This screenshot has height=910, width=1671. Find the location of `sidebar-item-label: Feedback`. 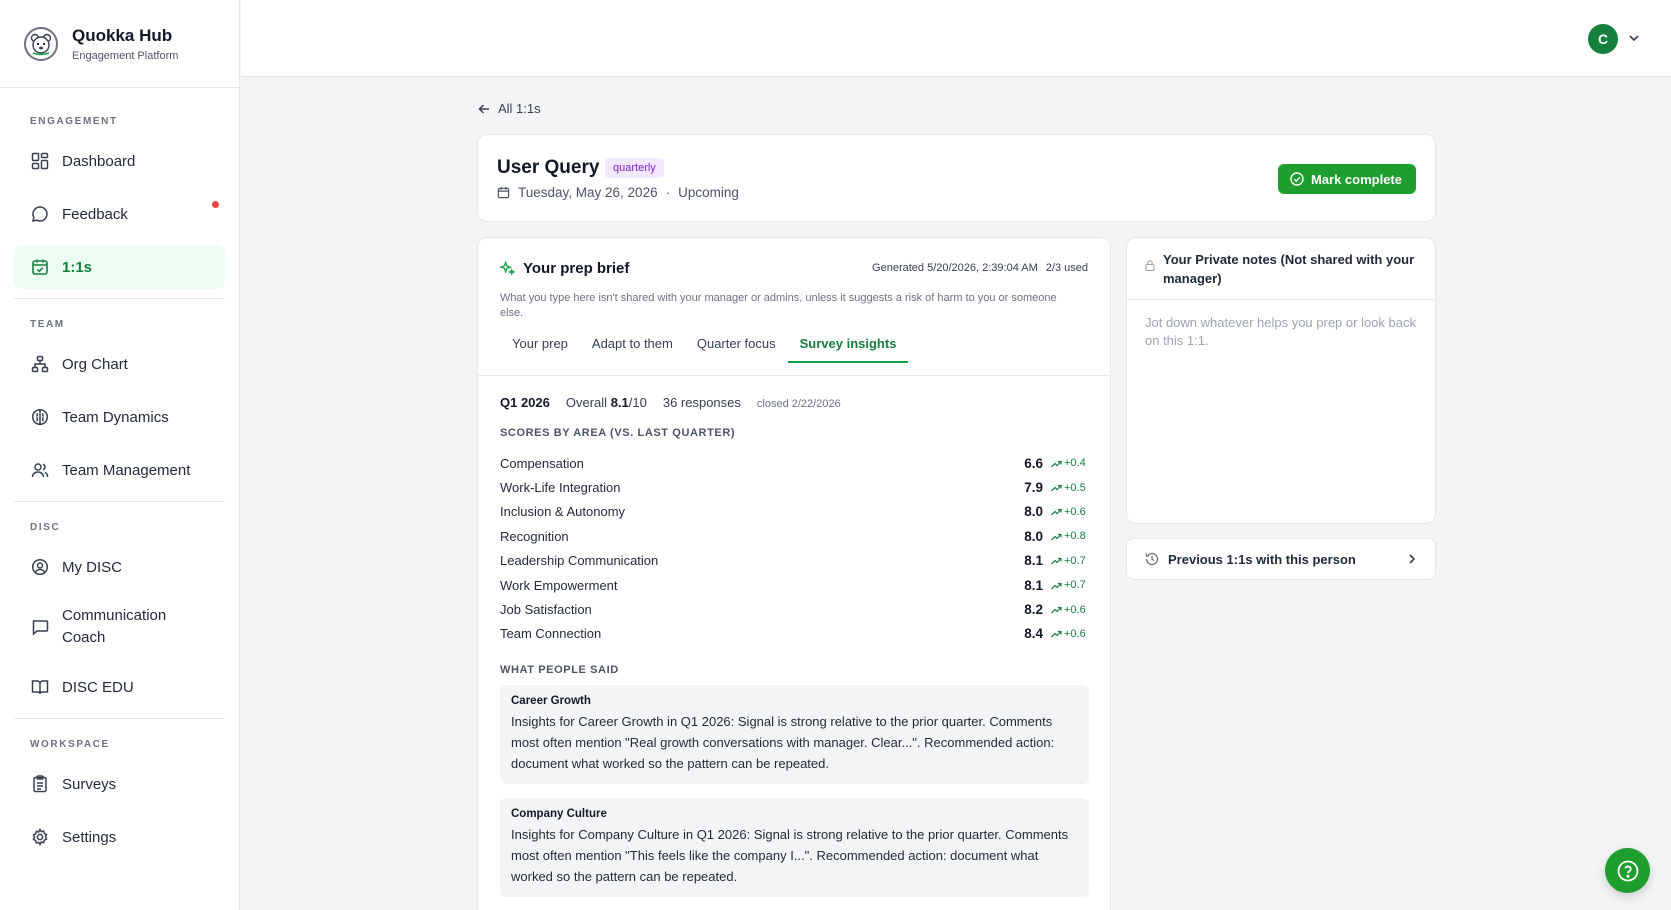

sidebar-item-label: Feedback is located at coordinates (95, 214).